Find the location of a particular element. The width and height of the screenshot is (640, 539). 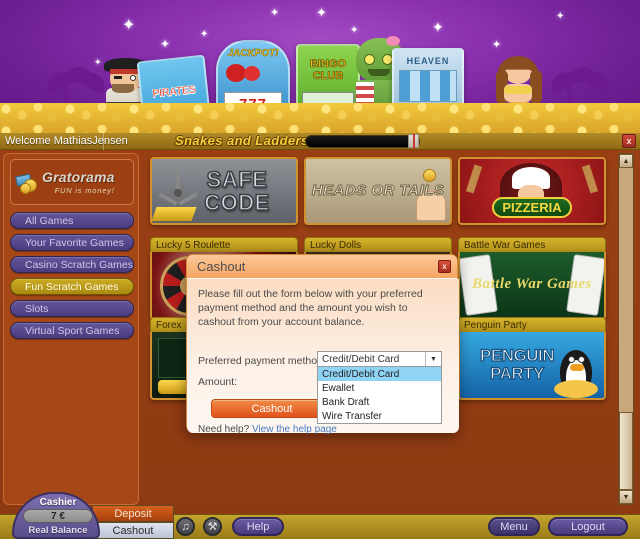

game-art-penguin-party: PENGUIN PARTY is located at coordinates (532, 366).